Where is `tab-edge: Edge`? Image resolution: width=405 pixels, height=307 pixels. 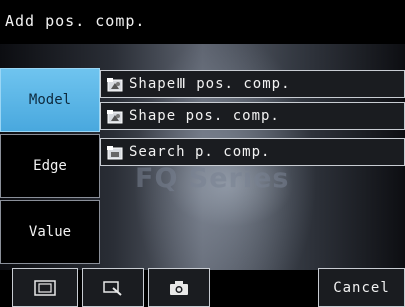 tab-edge: Edge is located at coordinates (50, 166).